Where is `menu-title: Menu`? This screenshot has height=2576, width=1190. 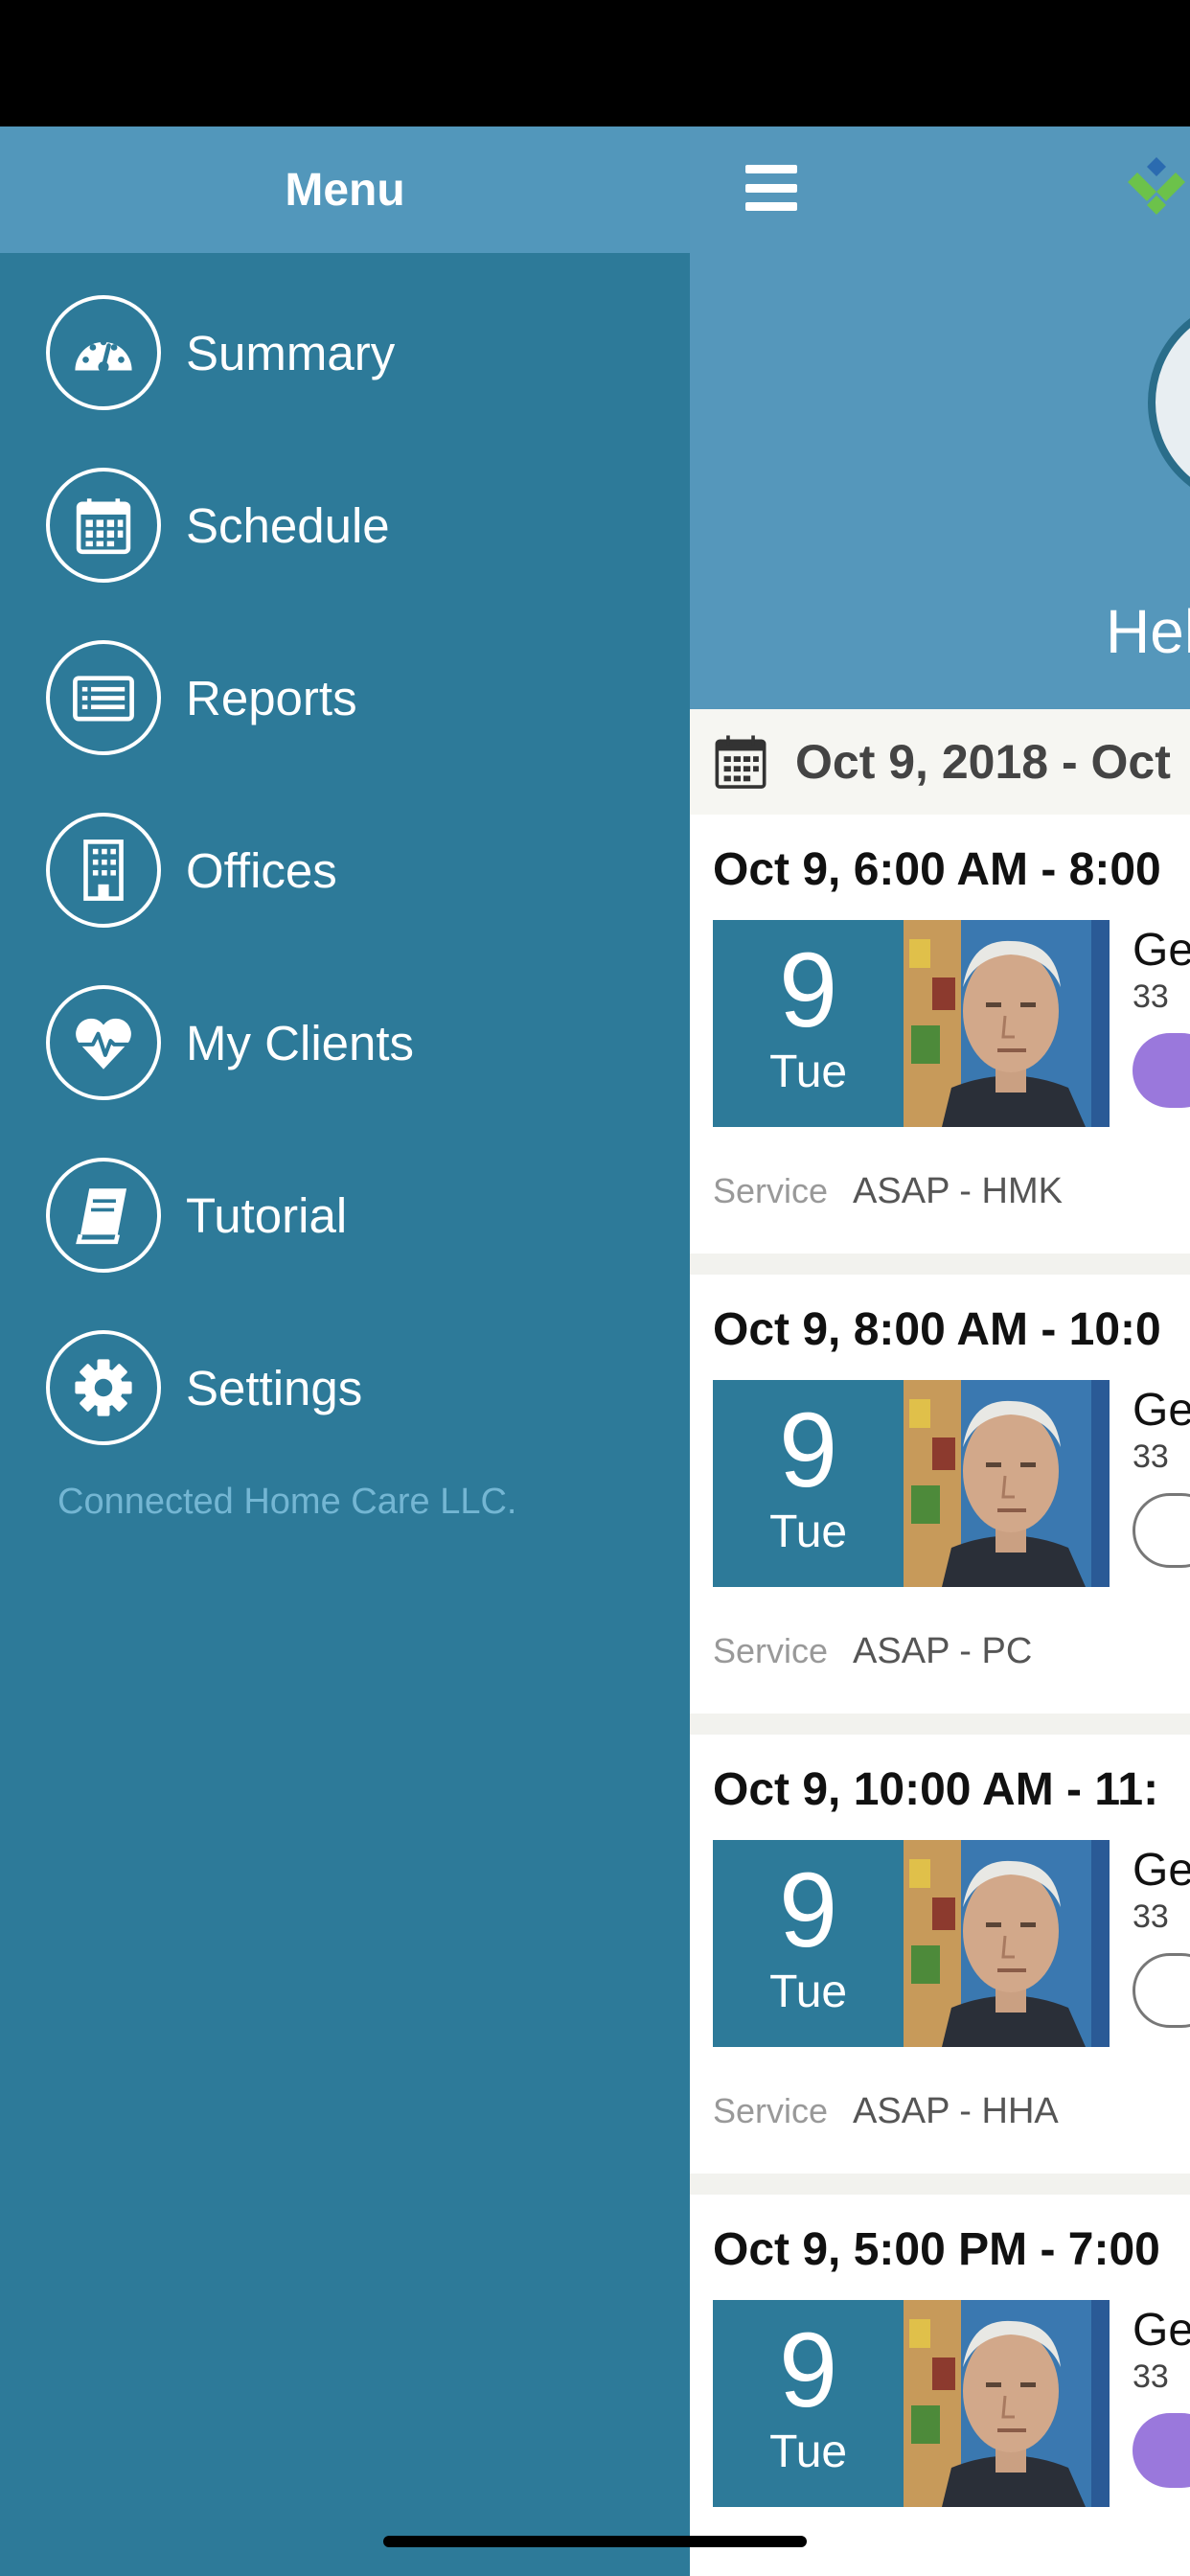 menu-title: Menu is located at coordinates (345, 190).